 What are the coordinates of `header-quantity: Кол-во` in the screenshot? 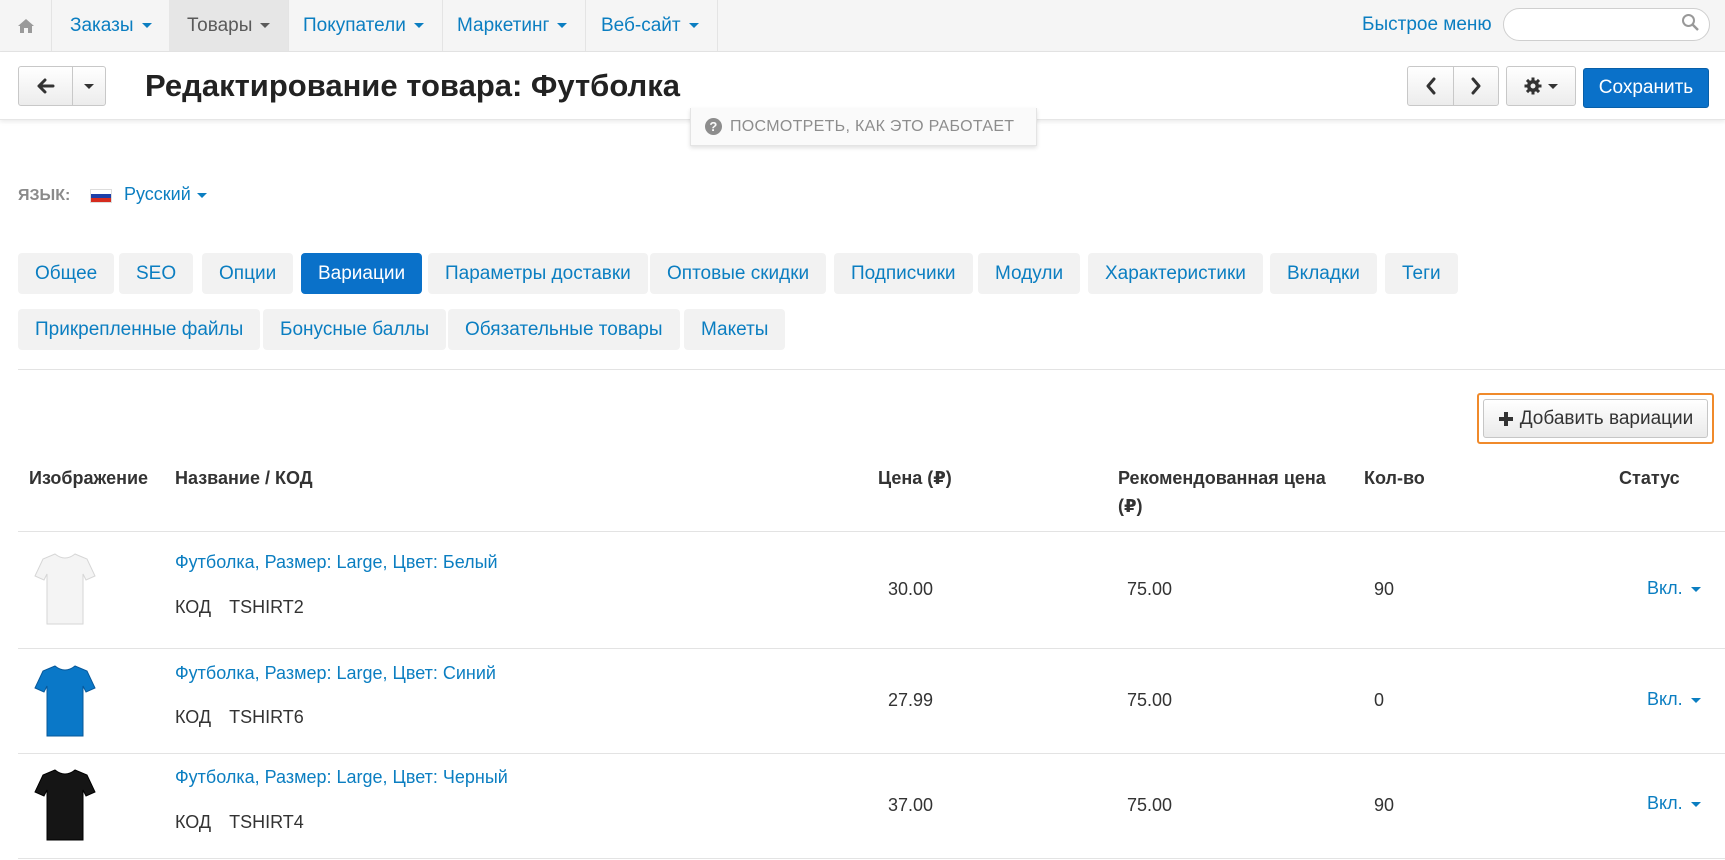 It's located at (1394, 478).